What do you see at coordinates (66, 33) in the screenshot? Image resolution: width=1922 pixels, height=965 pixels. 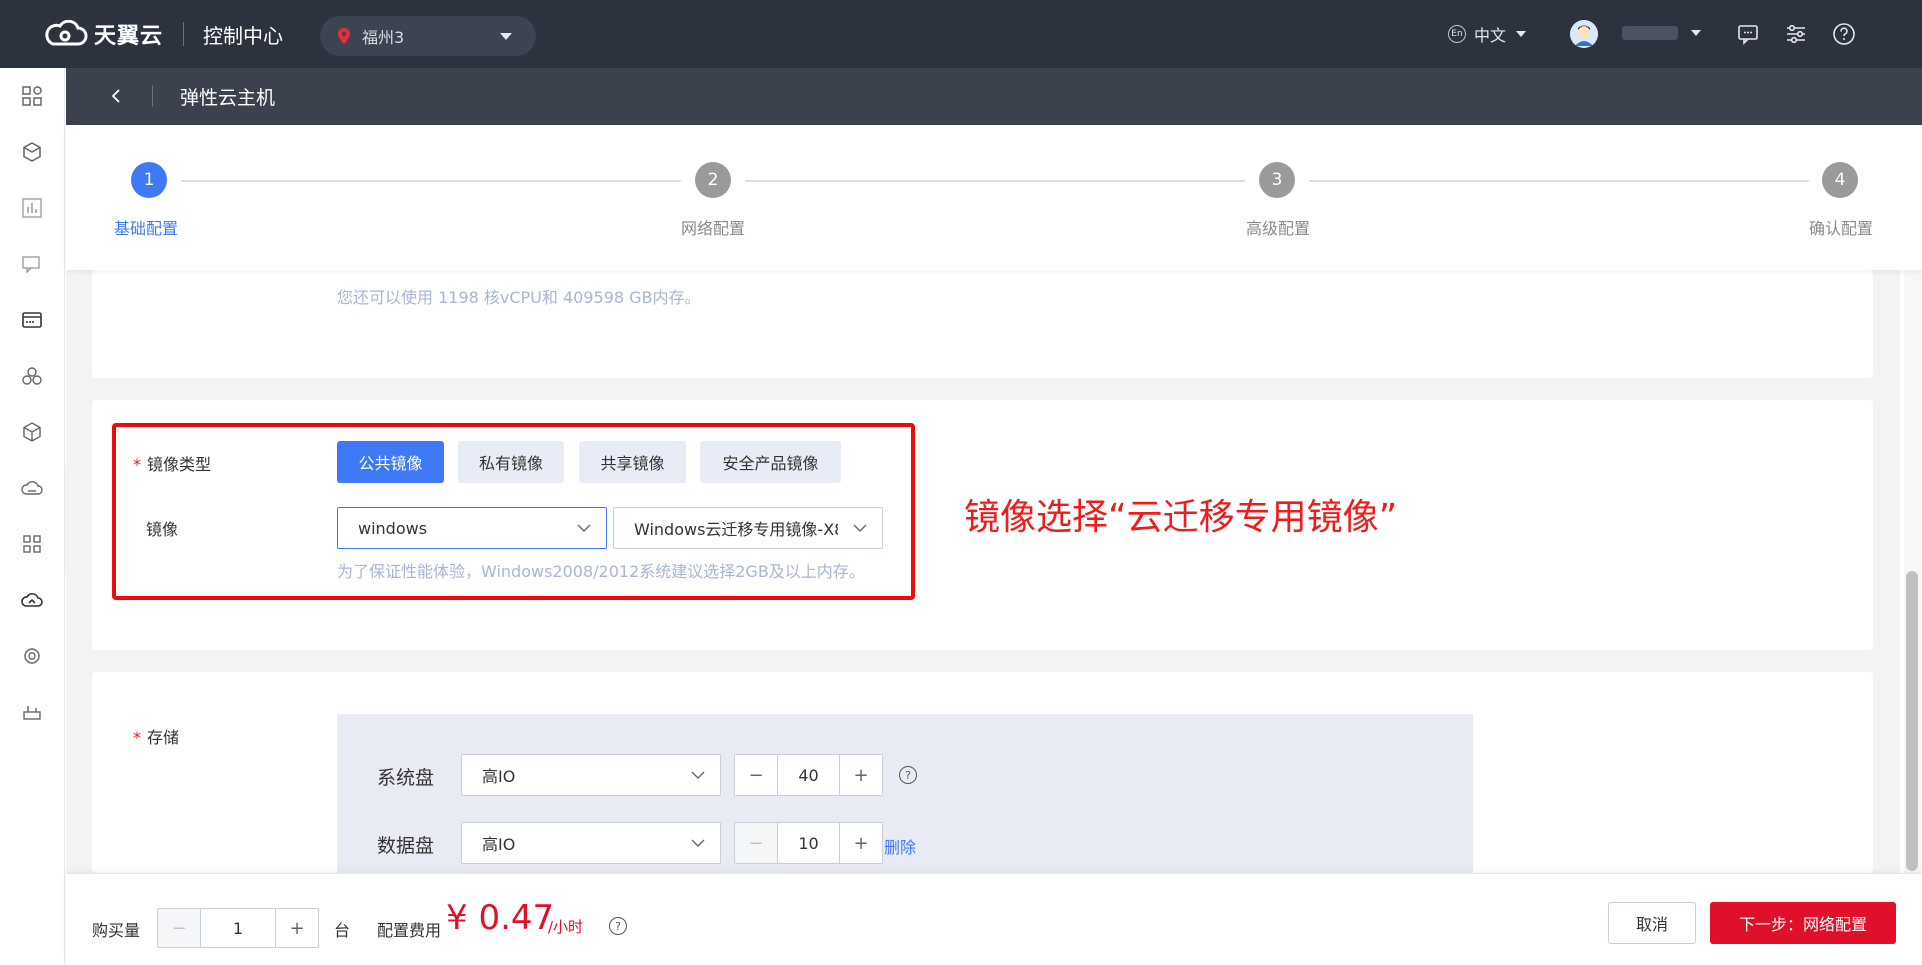 I see `cloud-logo-icon` at bounding box center [66, 33].